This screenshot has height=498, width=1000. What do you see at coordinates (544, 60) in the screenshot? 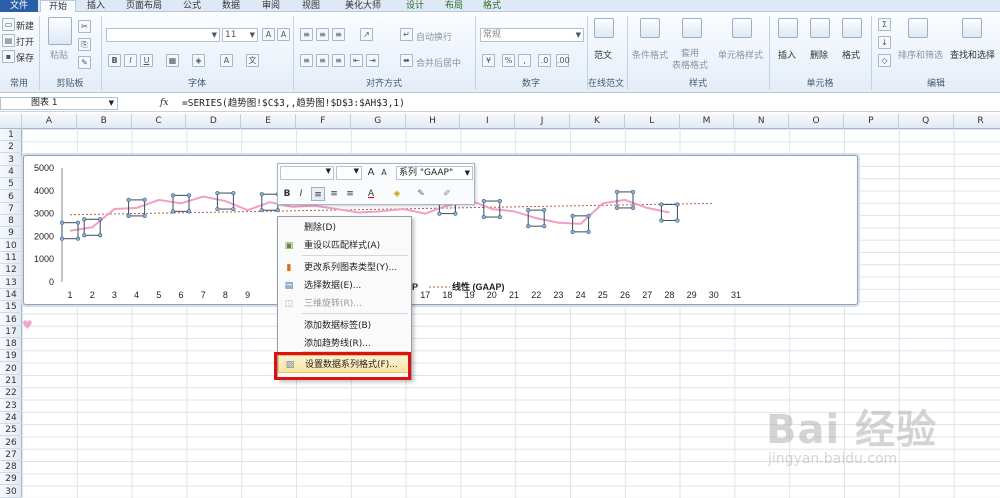
I see `decimal-inc-icon: .0` at bounding box center [544, 60].